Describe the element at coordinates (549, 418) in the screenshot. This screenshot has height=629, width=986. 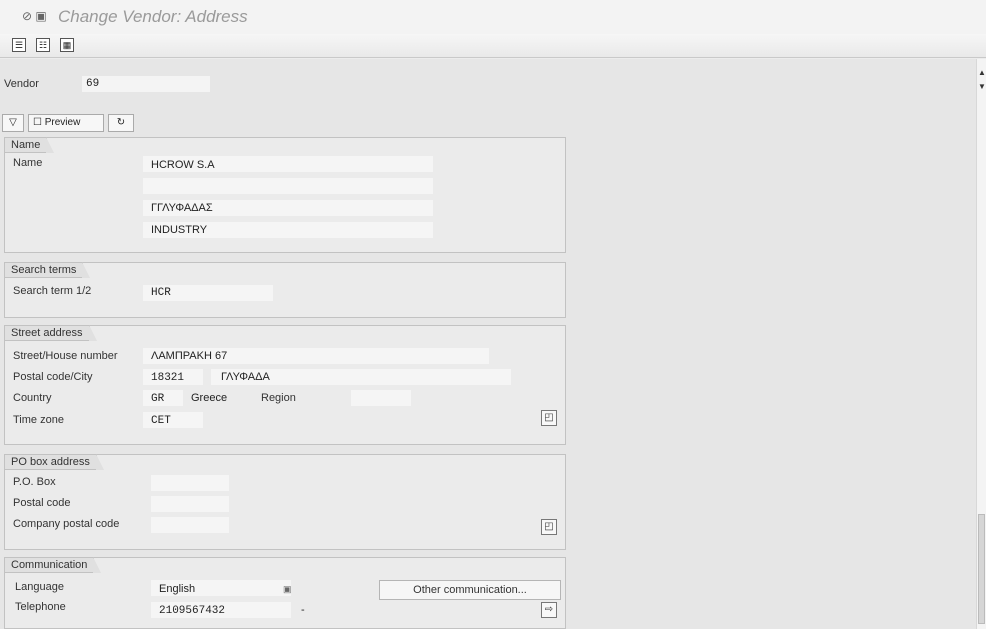
I see `more-fields-icon: ◰` at that location.